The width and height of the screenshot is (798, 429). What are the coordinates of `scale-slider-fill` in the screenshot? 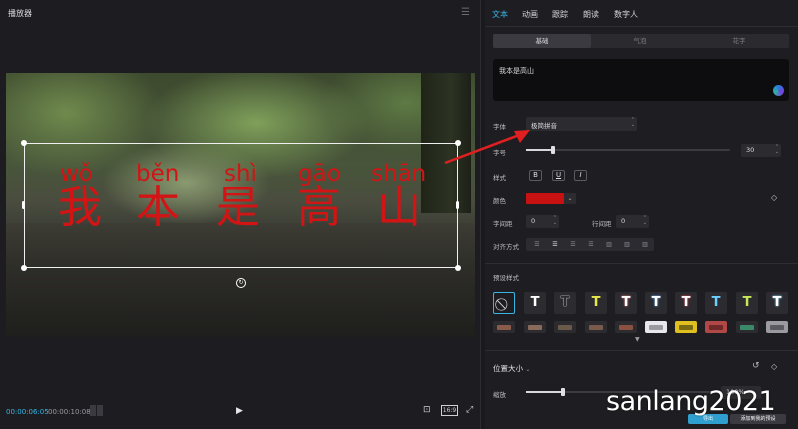 It's located at (544, 392).